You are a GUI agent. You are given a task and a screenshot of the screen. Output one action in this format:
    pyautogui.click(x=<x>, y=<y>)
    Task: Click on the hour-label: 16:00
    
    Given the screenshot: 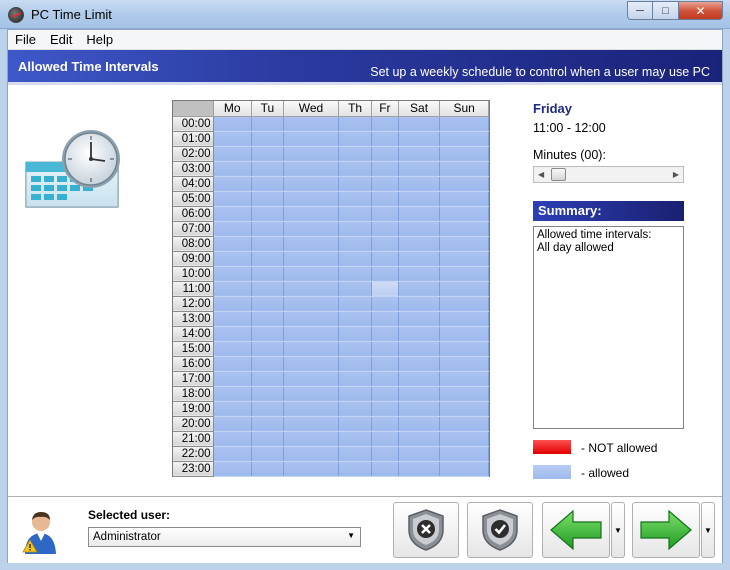 What is the action you would take?
    pyautogui.click(x=193, y=364)
    